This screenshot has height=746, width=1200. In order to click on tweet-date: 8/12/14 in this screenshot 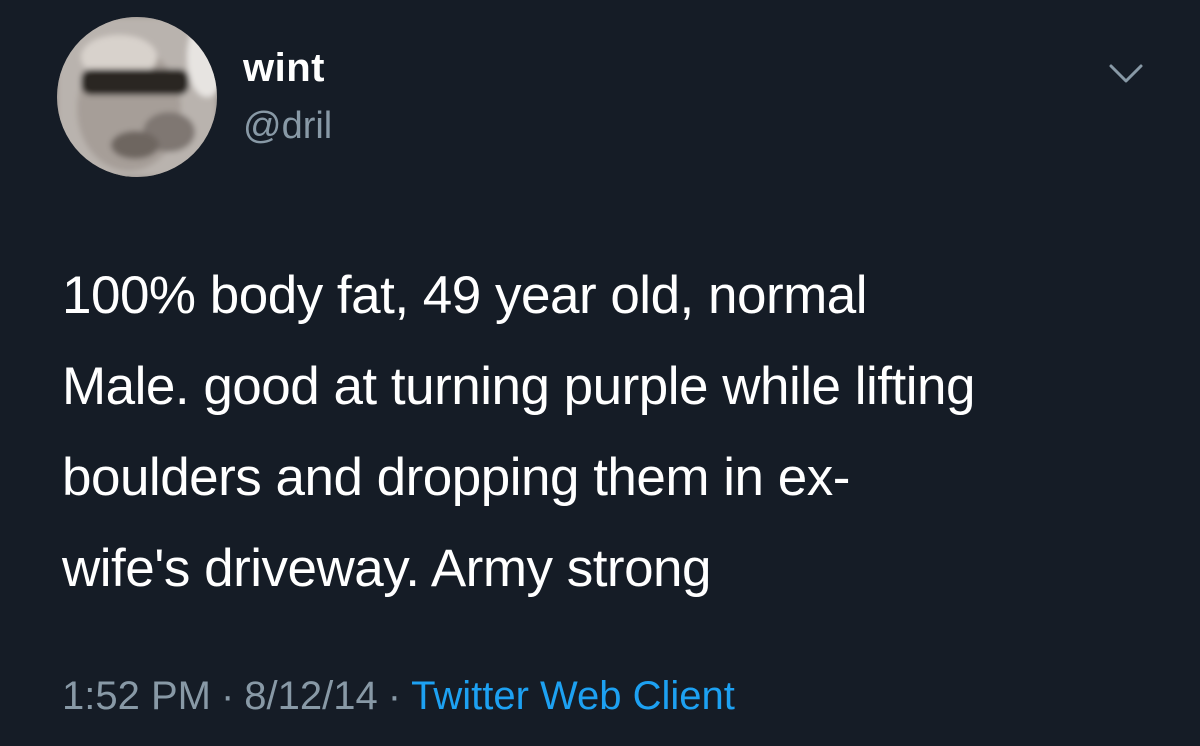, I will do `click(310, 696)`.